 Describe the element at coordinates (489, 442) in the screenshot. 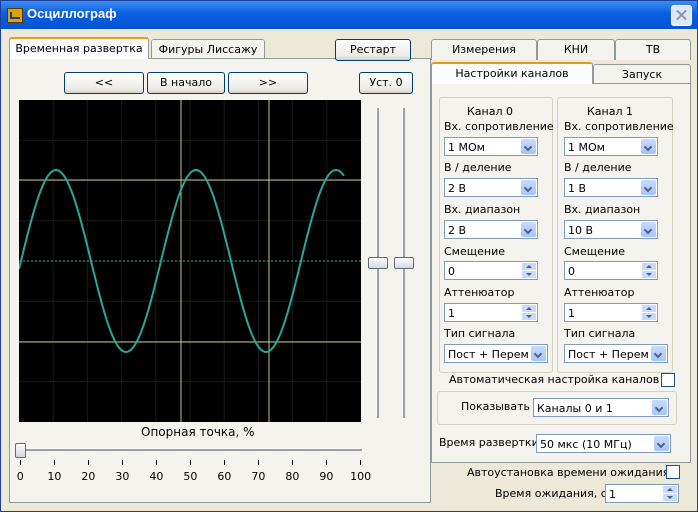

I see `timebase-label: Время развертки` at that location.